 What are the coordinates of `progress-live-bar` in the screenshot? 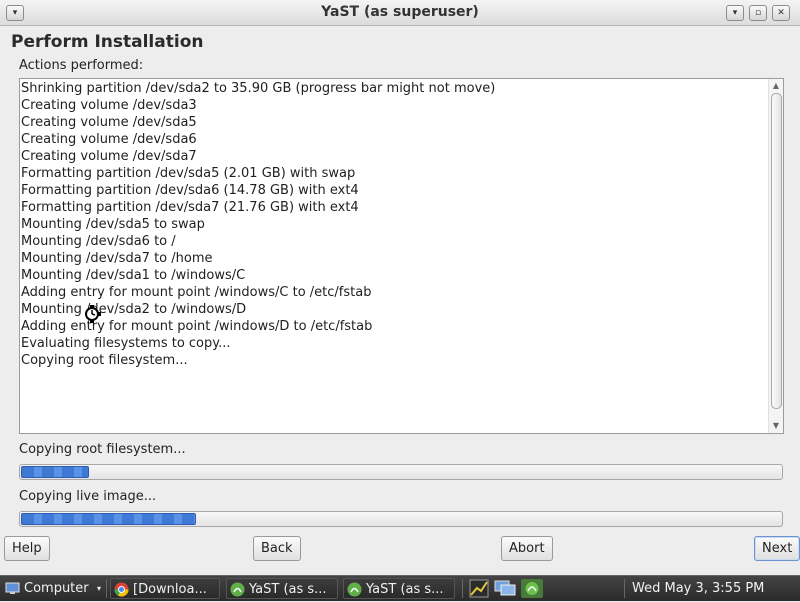 It's located at (401, 519).